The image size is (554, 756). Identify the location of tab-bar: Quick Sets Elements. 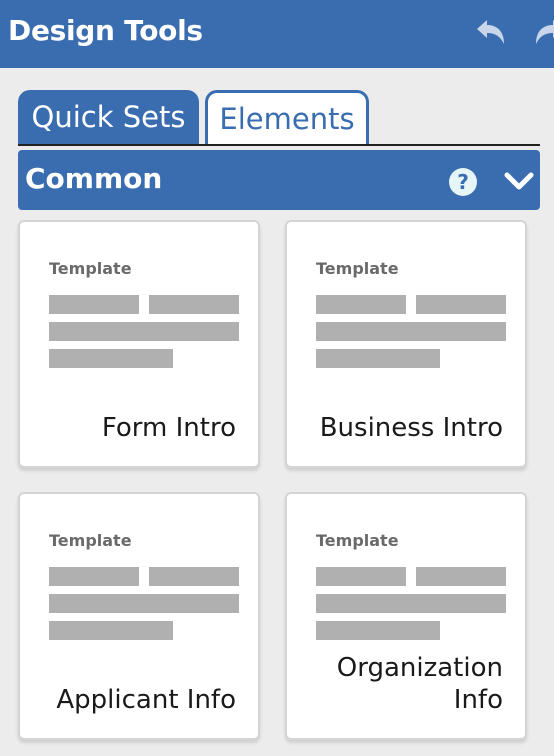
(279, 118).